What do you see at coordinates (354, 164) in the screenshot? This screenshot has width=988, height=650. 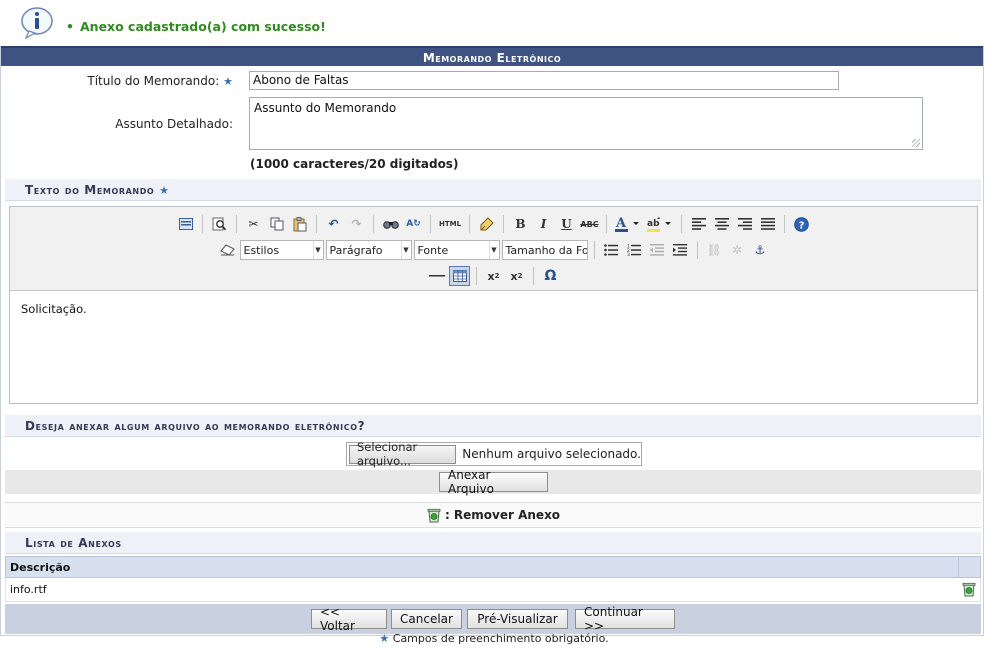 I see `char-counter: (1000 caracteres/20 digitados)` at bounding box center [354, 164].